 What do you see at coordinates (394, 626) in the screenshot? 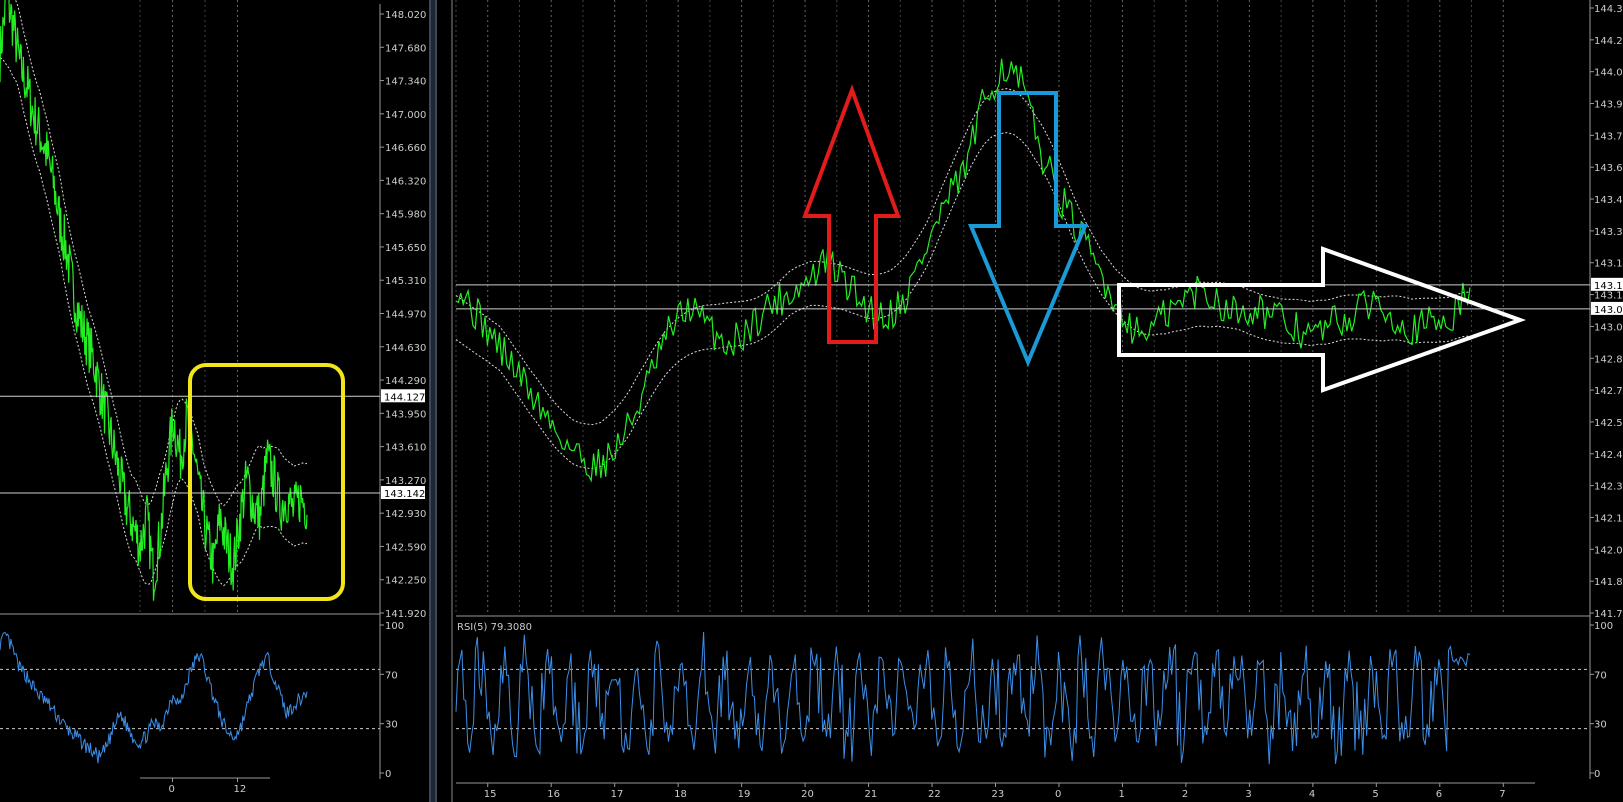
I see `left-rsi-tick-label: 100` at bounding box center [394, 626].